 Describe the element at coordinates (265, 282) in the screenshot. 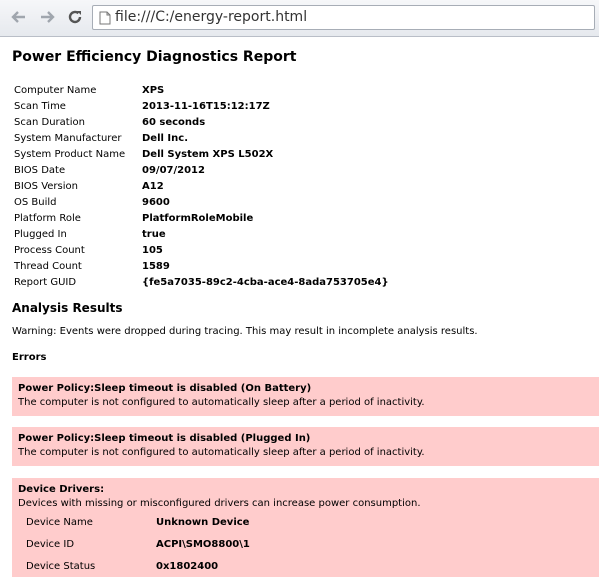

I see `info-value: {fe5a7035-89c2-4cba-ace4-8ada753705e4}` at that location.